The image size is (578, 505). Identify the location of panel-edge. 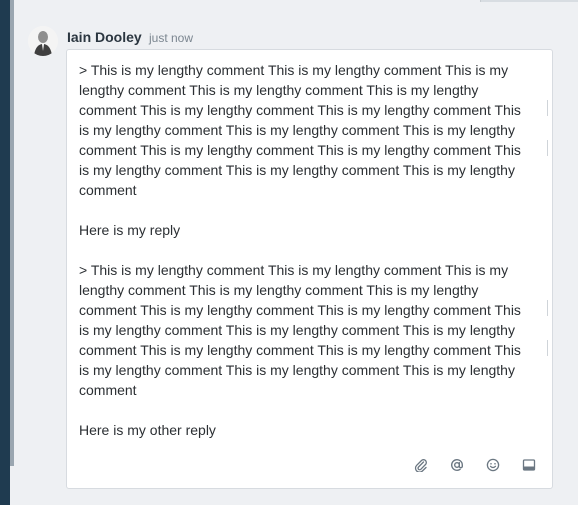
(12, 233).